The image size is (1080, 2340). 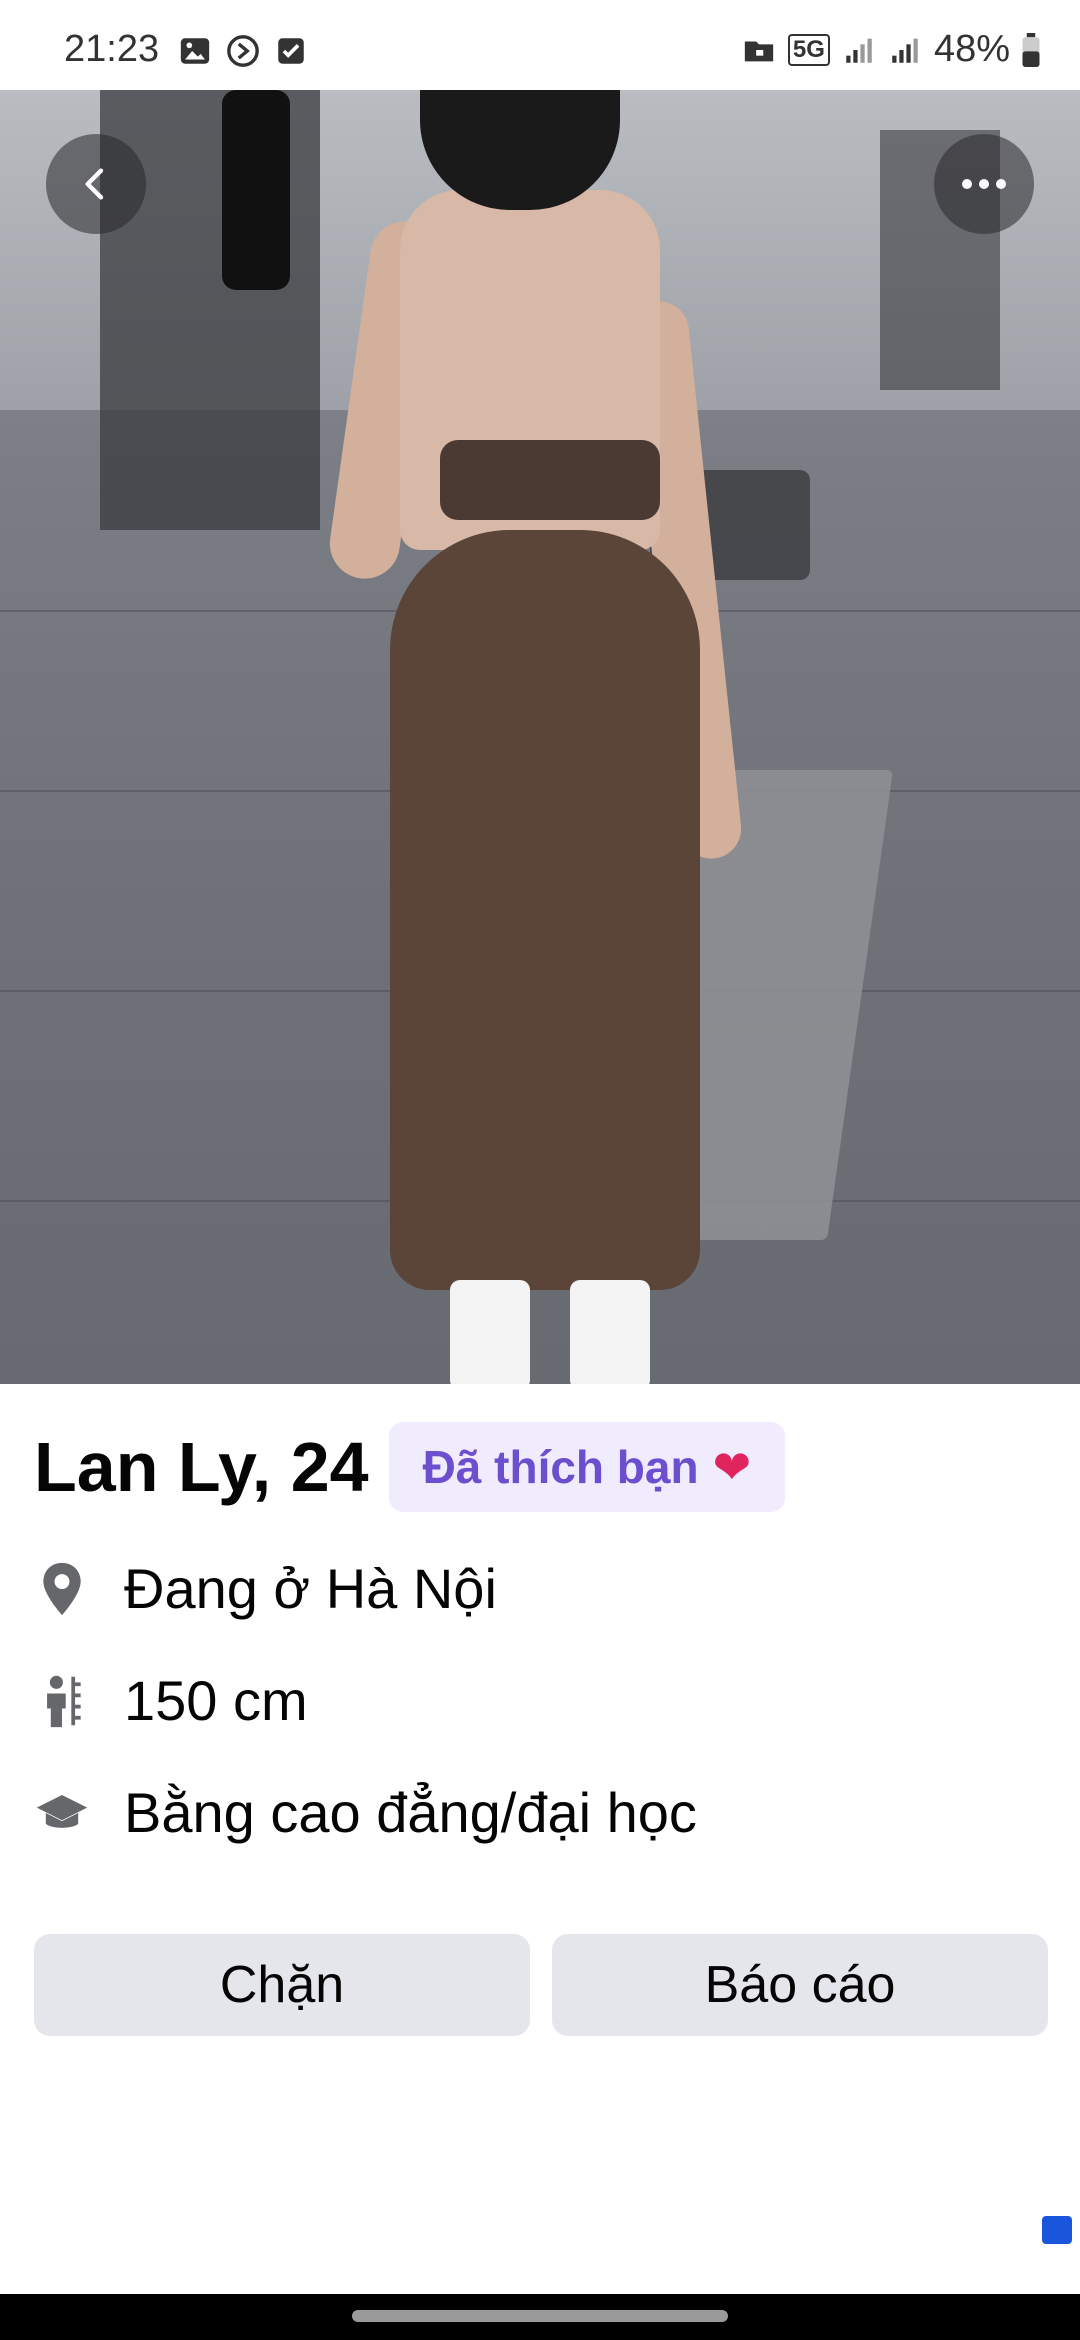 I want to click on photo-phone, so click(x=256, y=190).